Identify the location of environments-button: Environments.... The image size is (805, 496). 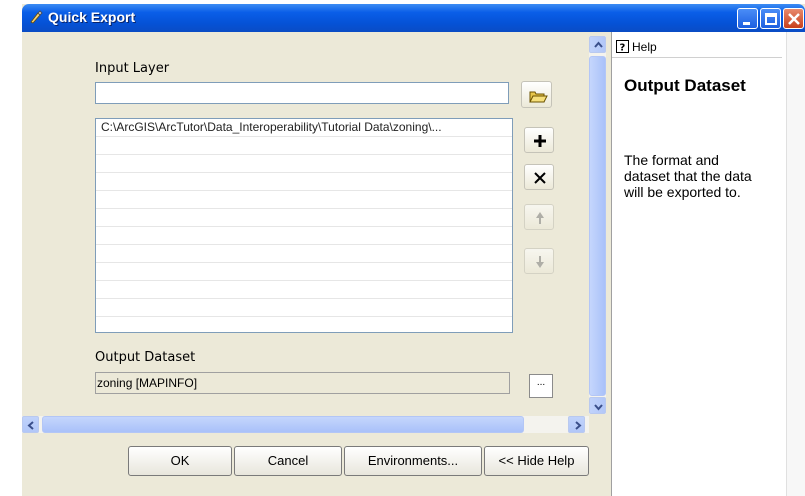
(413, 461).